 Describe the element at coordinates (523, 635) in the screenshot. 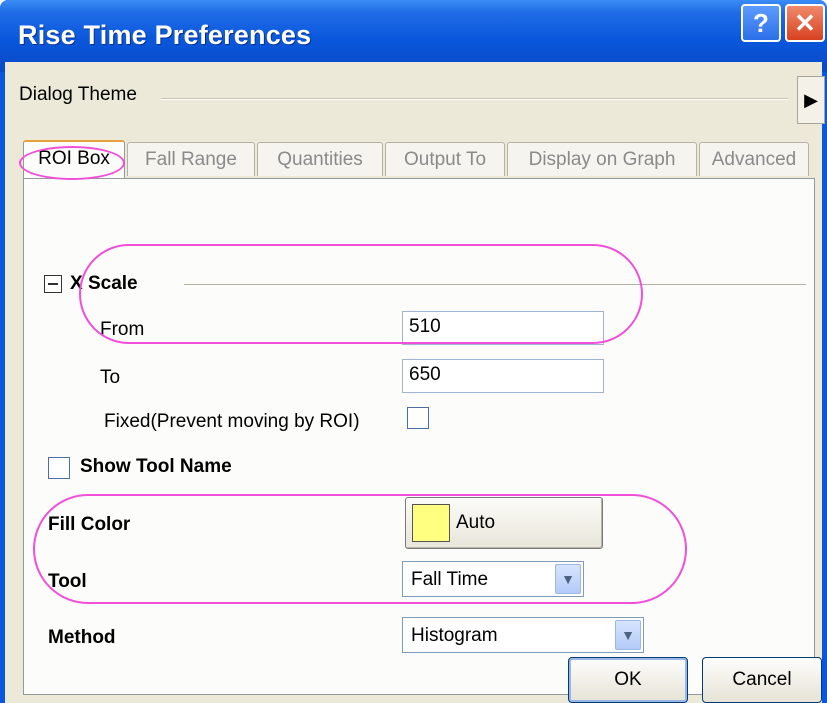

I see `method-select: Histogram ▼` at that location.